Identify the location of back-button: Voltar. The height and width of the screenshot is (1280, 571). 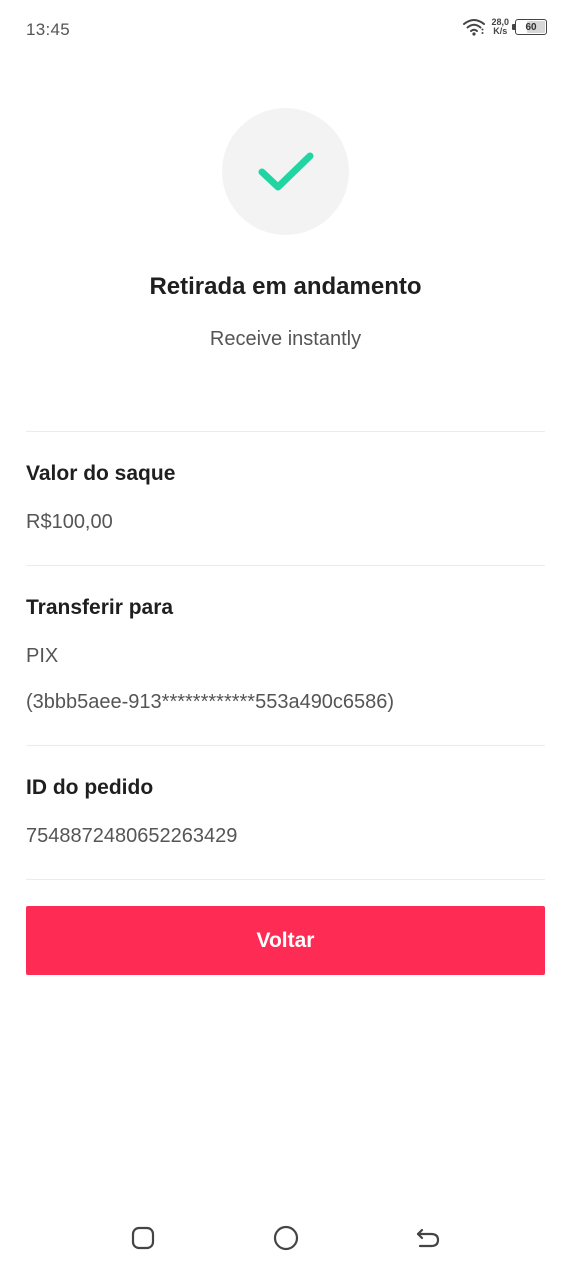
(285, 940).